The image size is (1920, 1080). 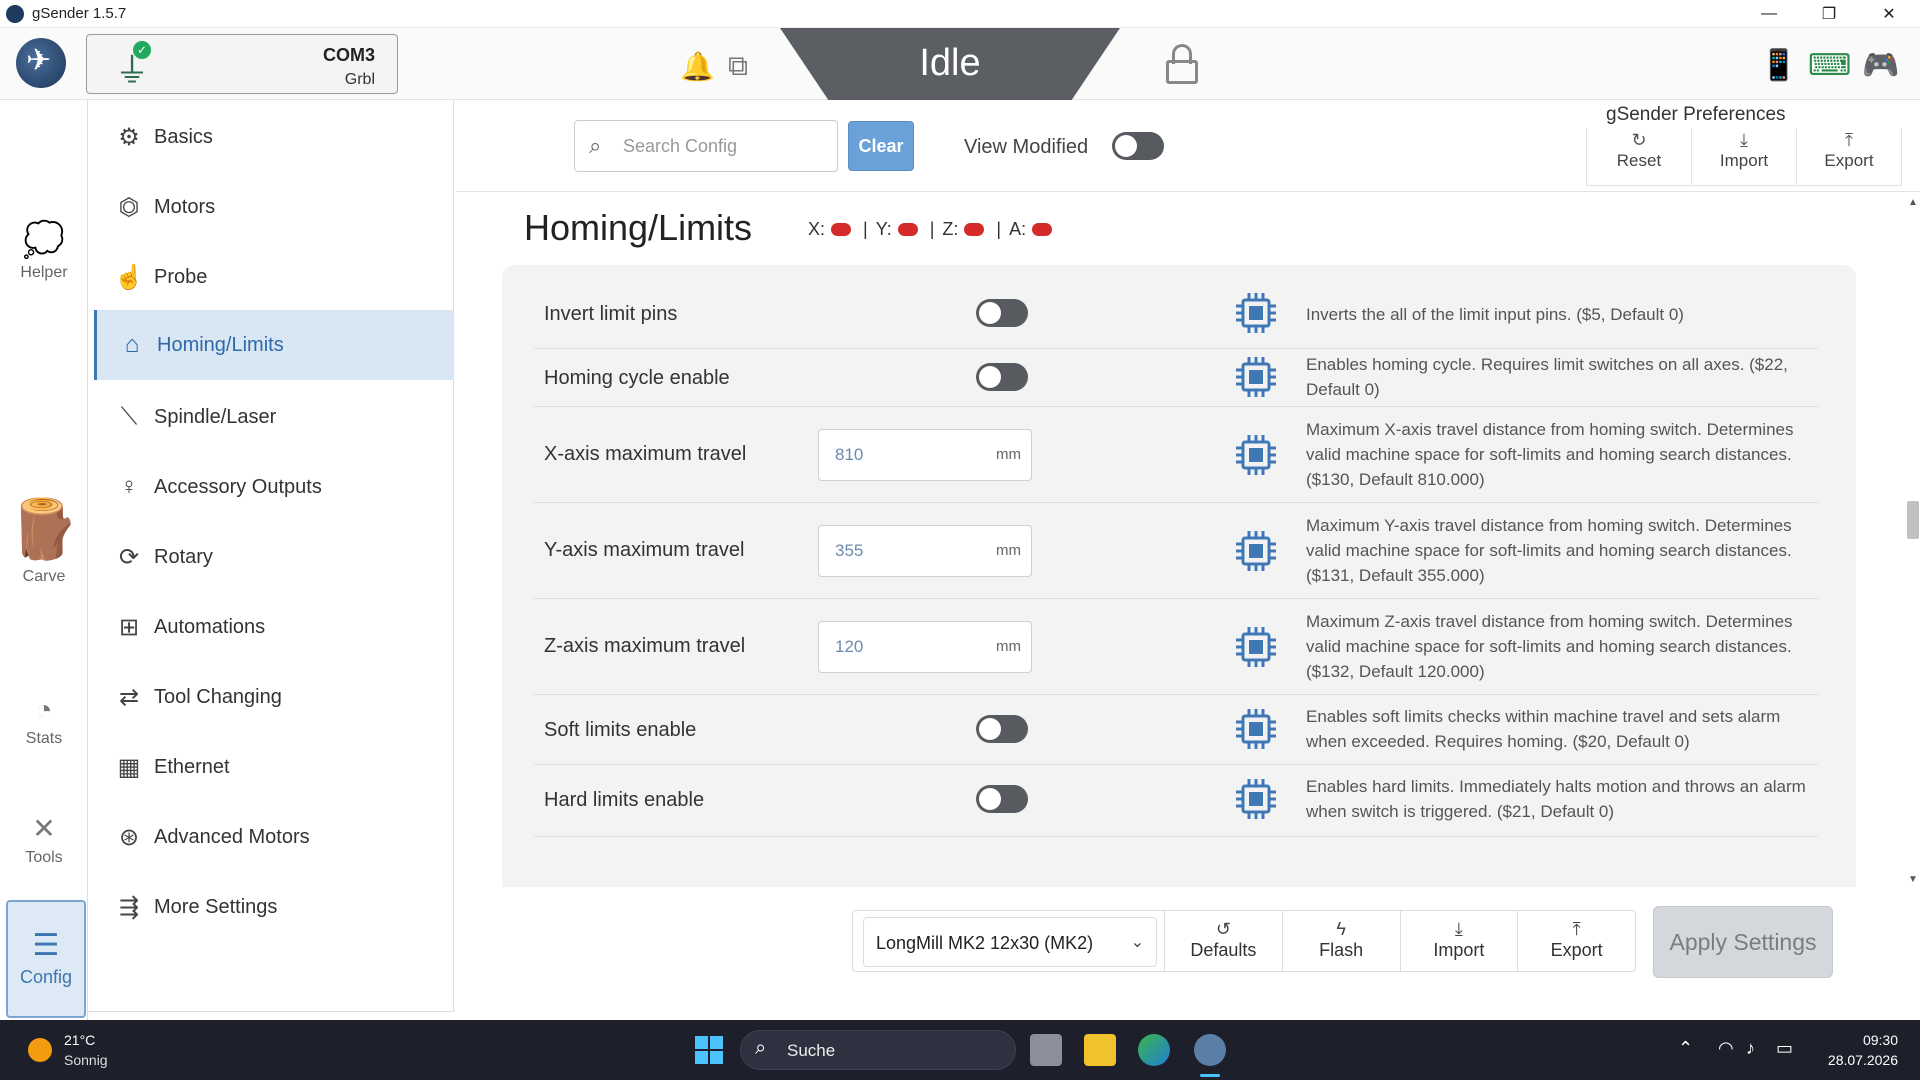 I want to click on search-icon: ⌕, so click(x=761, y=1048).